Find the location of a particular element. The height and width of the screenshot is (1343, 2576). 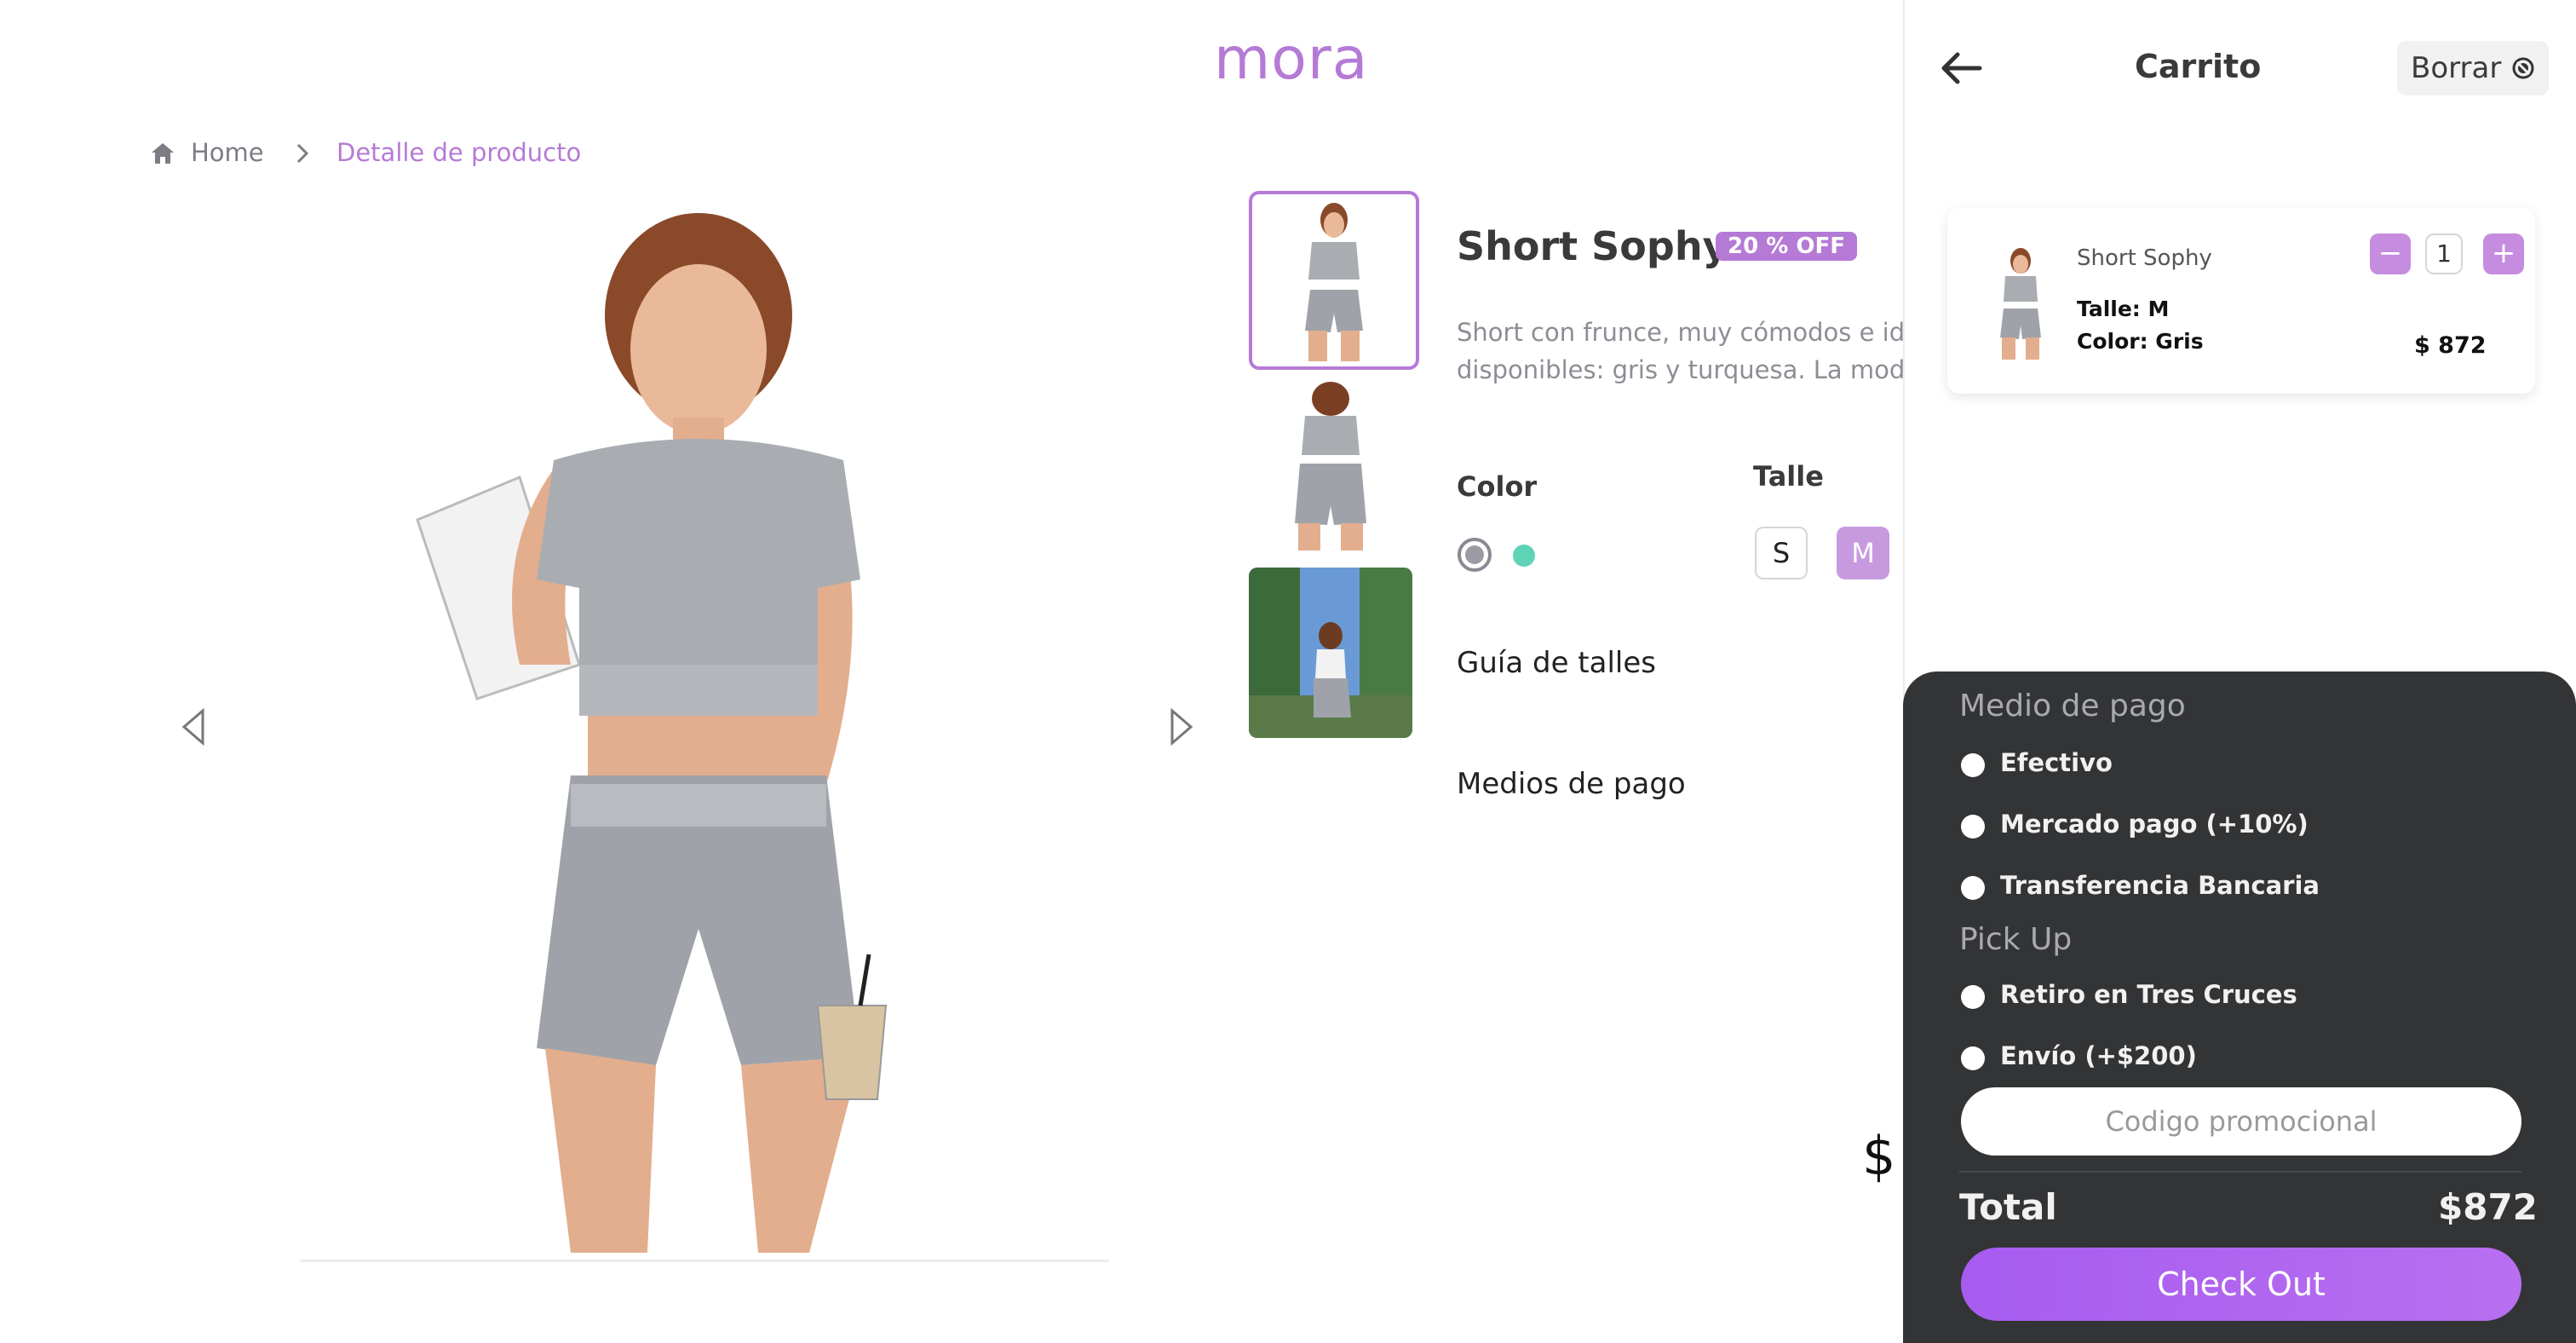

clear-cart-button: Borrar is located at coordinates (2473, 68).